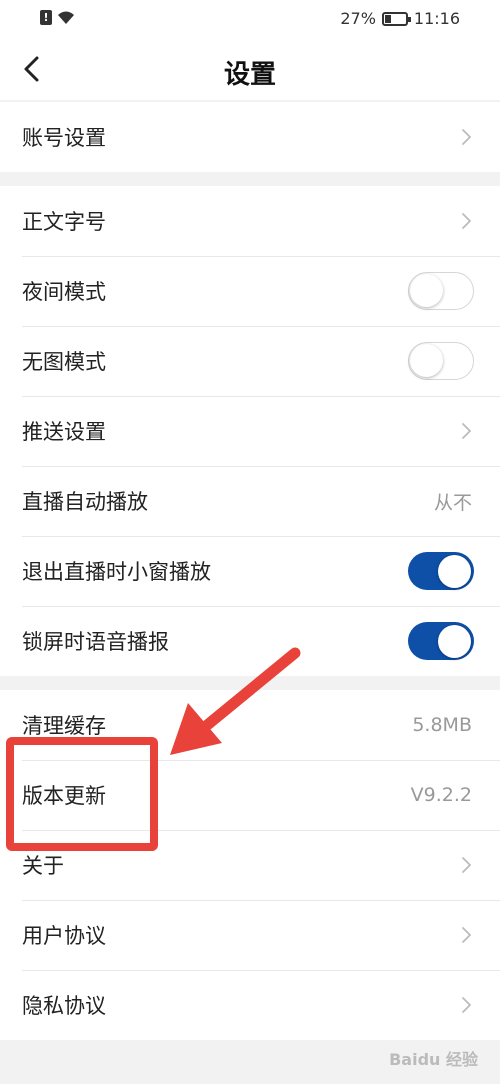 The width and height of the screenshot is (500, 1084). What do you see at coordinates (64, 362) in the screenshot?
I see `settings-row-label: 无图模式` at bounding box center [64, 362].